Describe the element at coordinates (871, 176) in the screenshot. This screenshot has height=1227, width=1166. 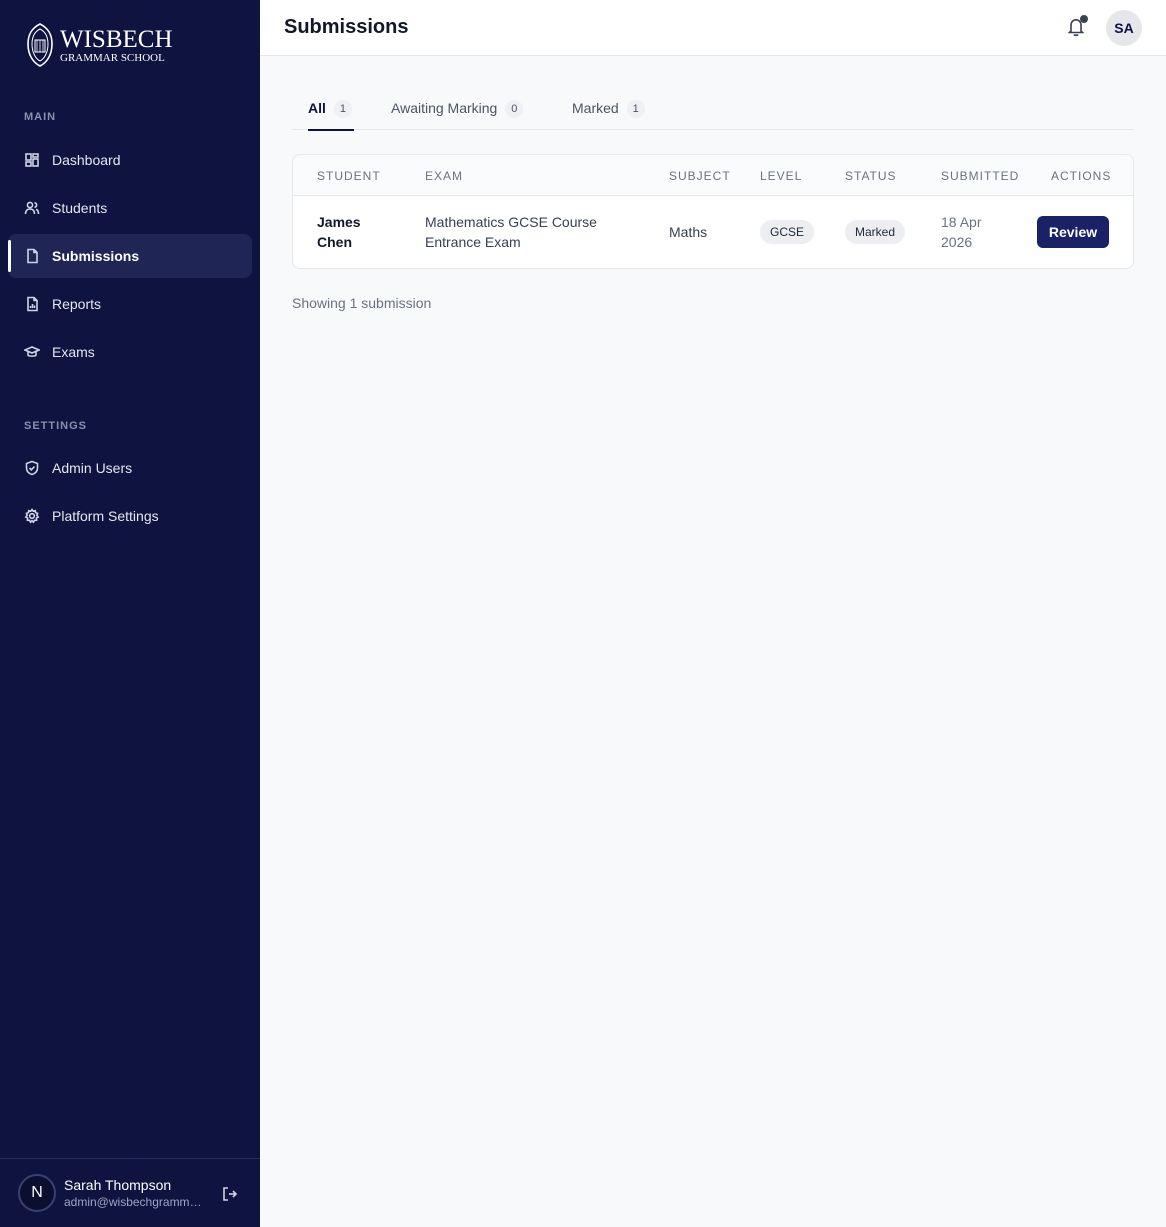
I see `column-header-status: STATUS` at that location.